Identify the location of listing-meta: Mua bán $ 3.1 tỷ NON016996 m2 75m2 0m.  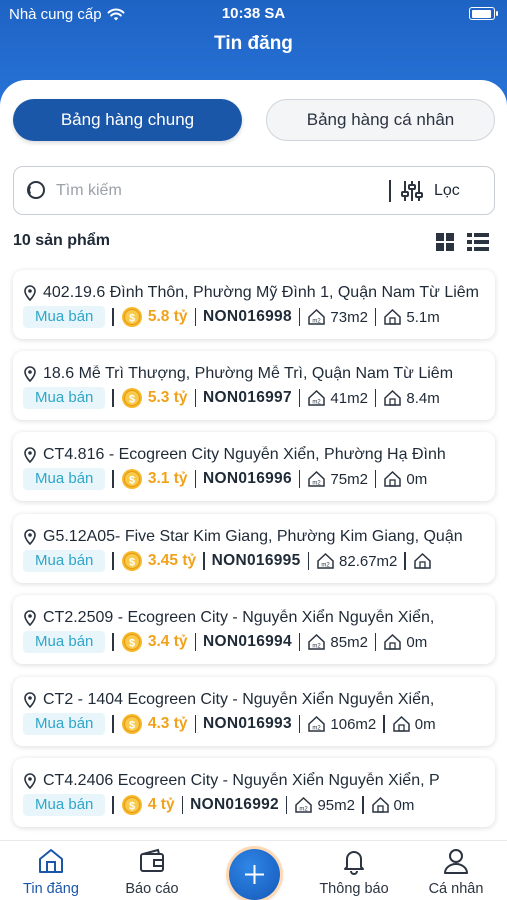
(225, 479).